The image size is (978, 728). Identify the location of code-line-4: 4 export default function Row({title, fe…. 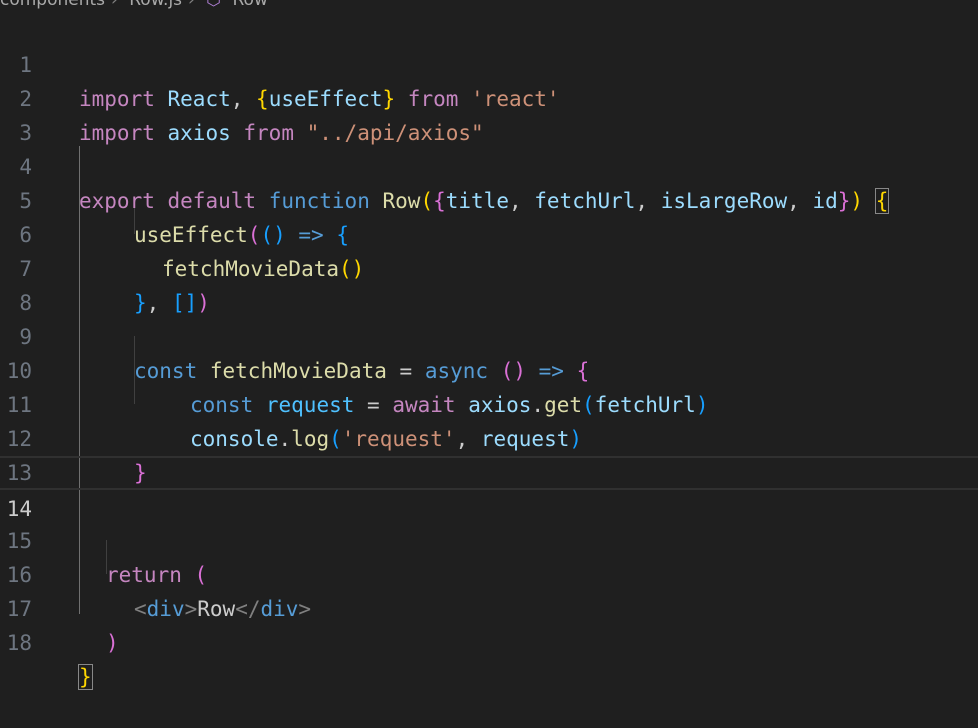
(489, 165).